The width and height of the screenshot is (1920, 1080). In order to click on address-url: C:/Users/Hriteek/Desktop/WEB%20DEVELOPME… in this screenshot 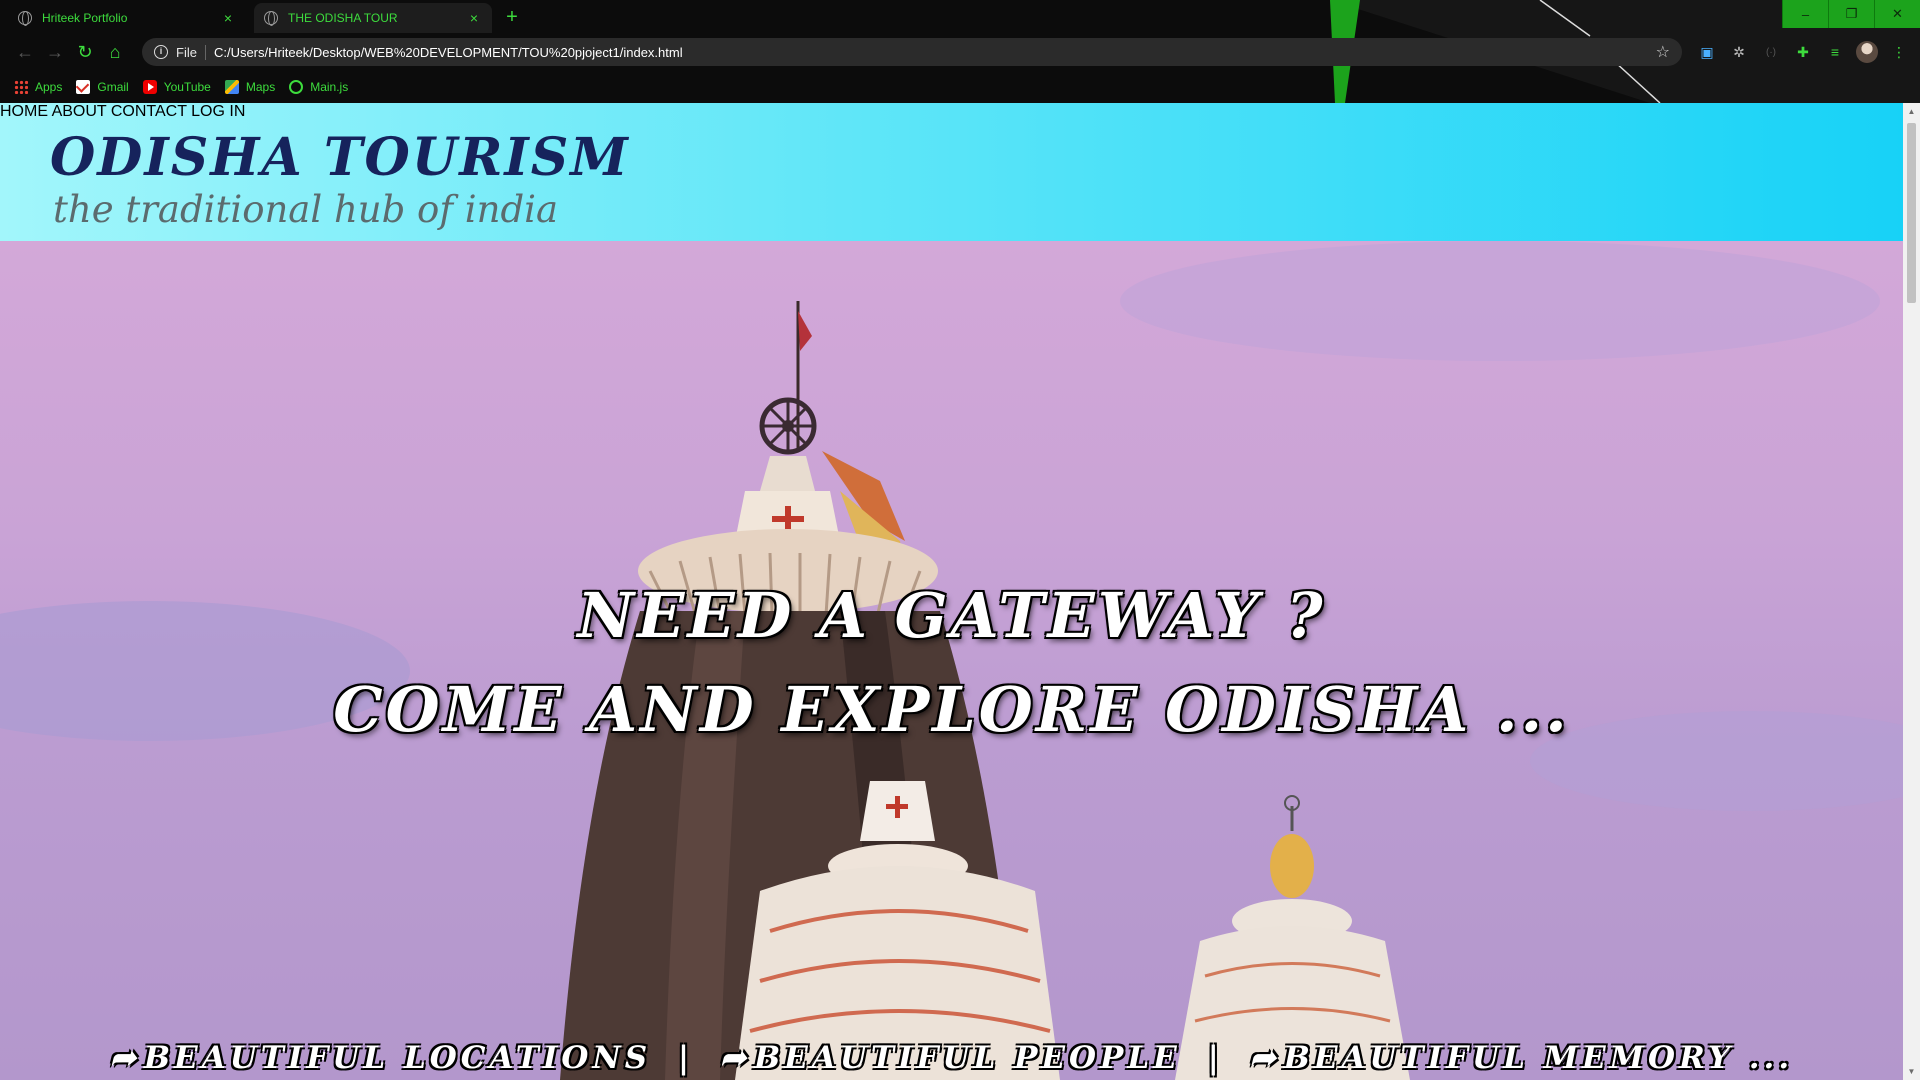, I will do `click(935, 52)`.